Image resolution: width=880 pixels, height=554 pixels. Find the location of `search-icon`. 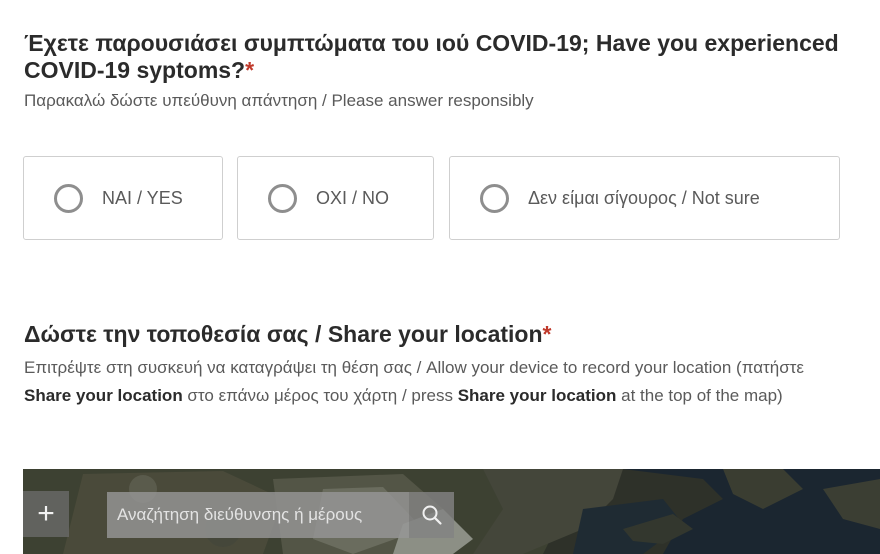

search-icon is located at coordinates (432, 515).